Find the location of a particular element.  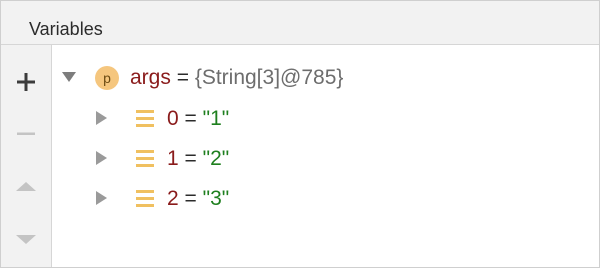

minus-icon is located at coordinates (26, 133).